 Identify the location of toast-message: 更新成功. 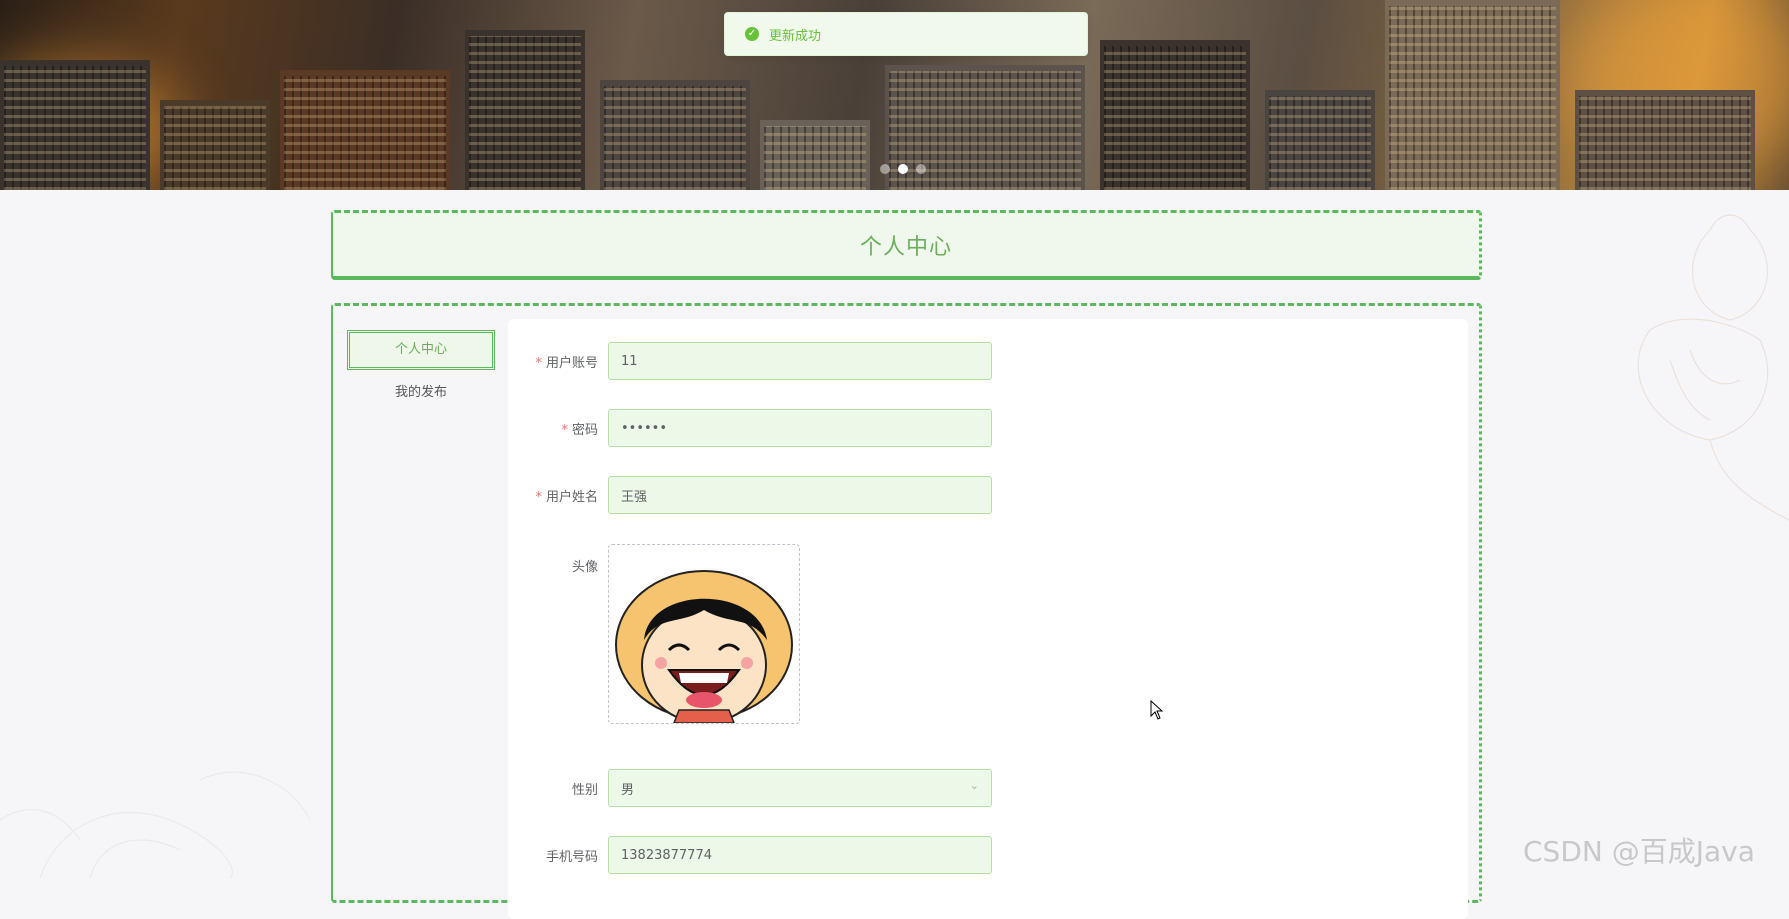
(795, 36).